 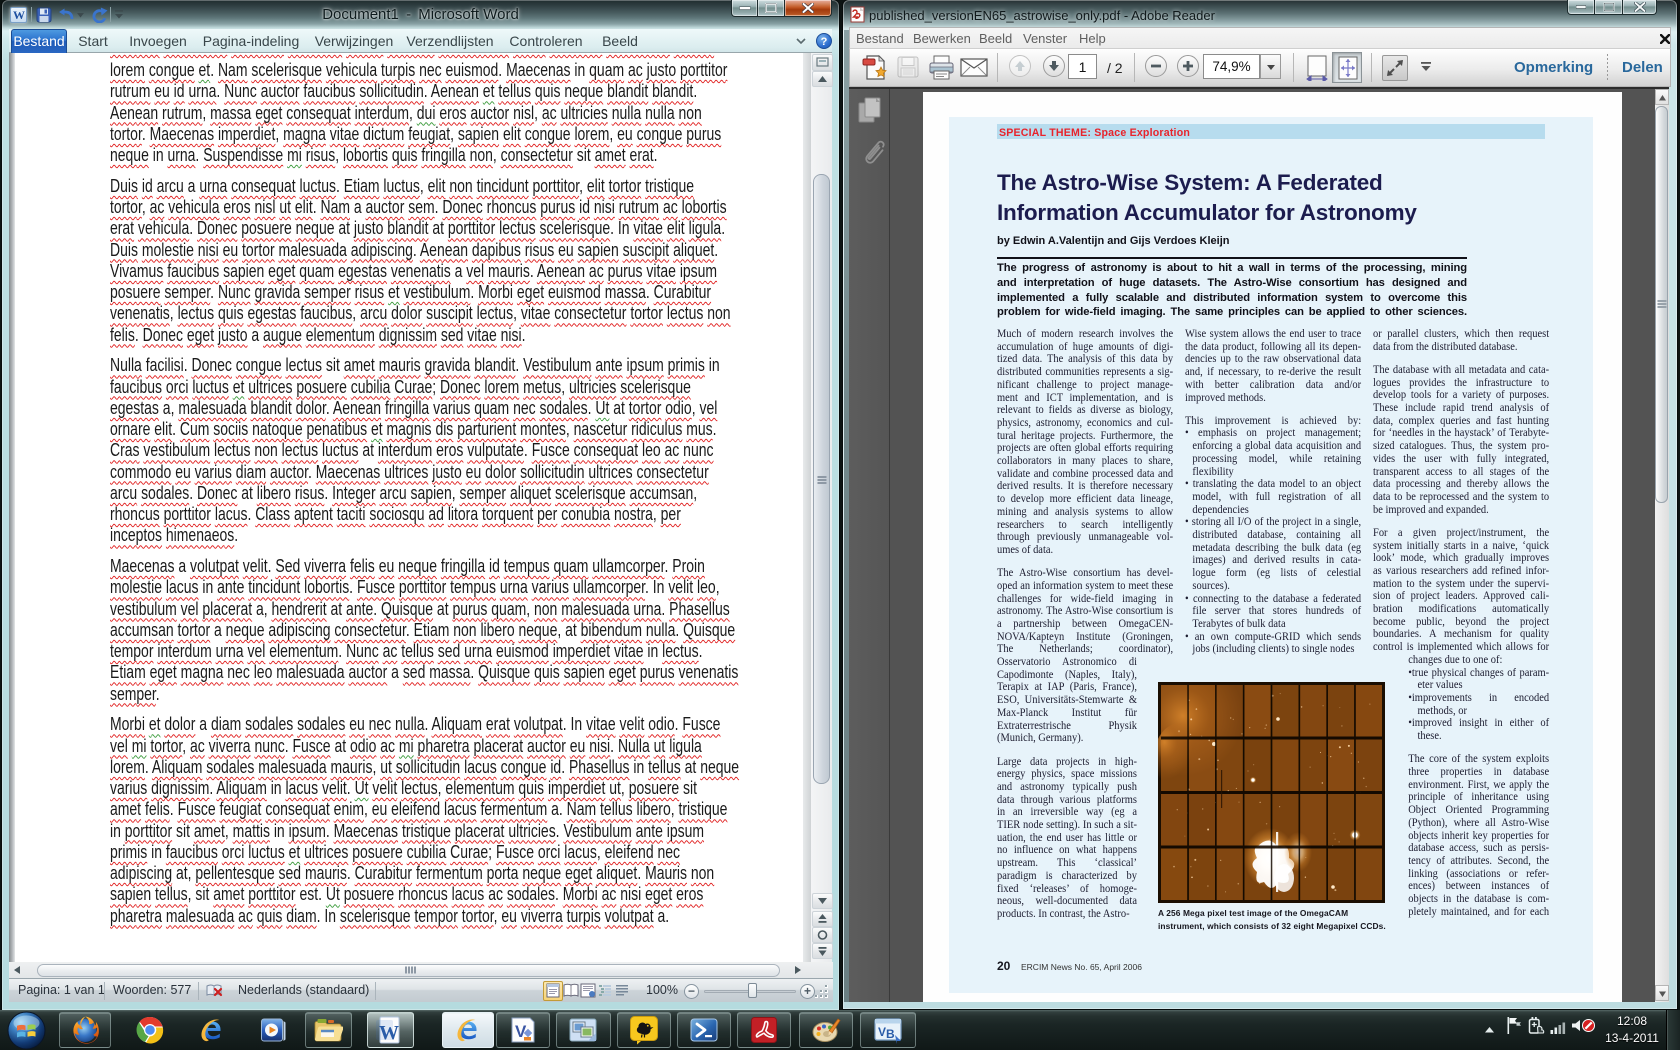 I want to click on svg-text: W, so click(x=389, y=1033).